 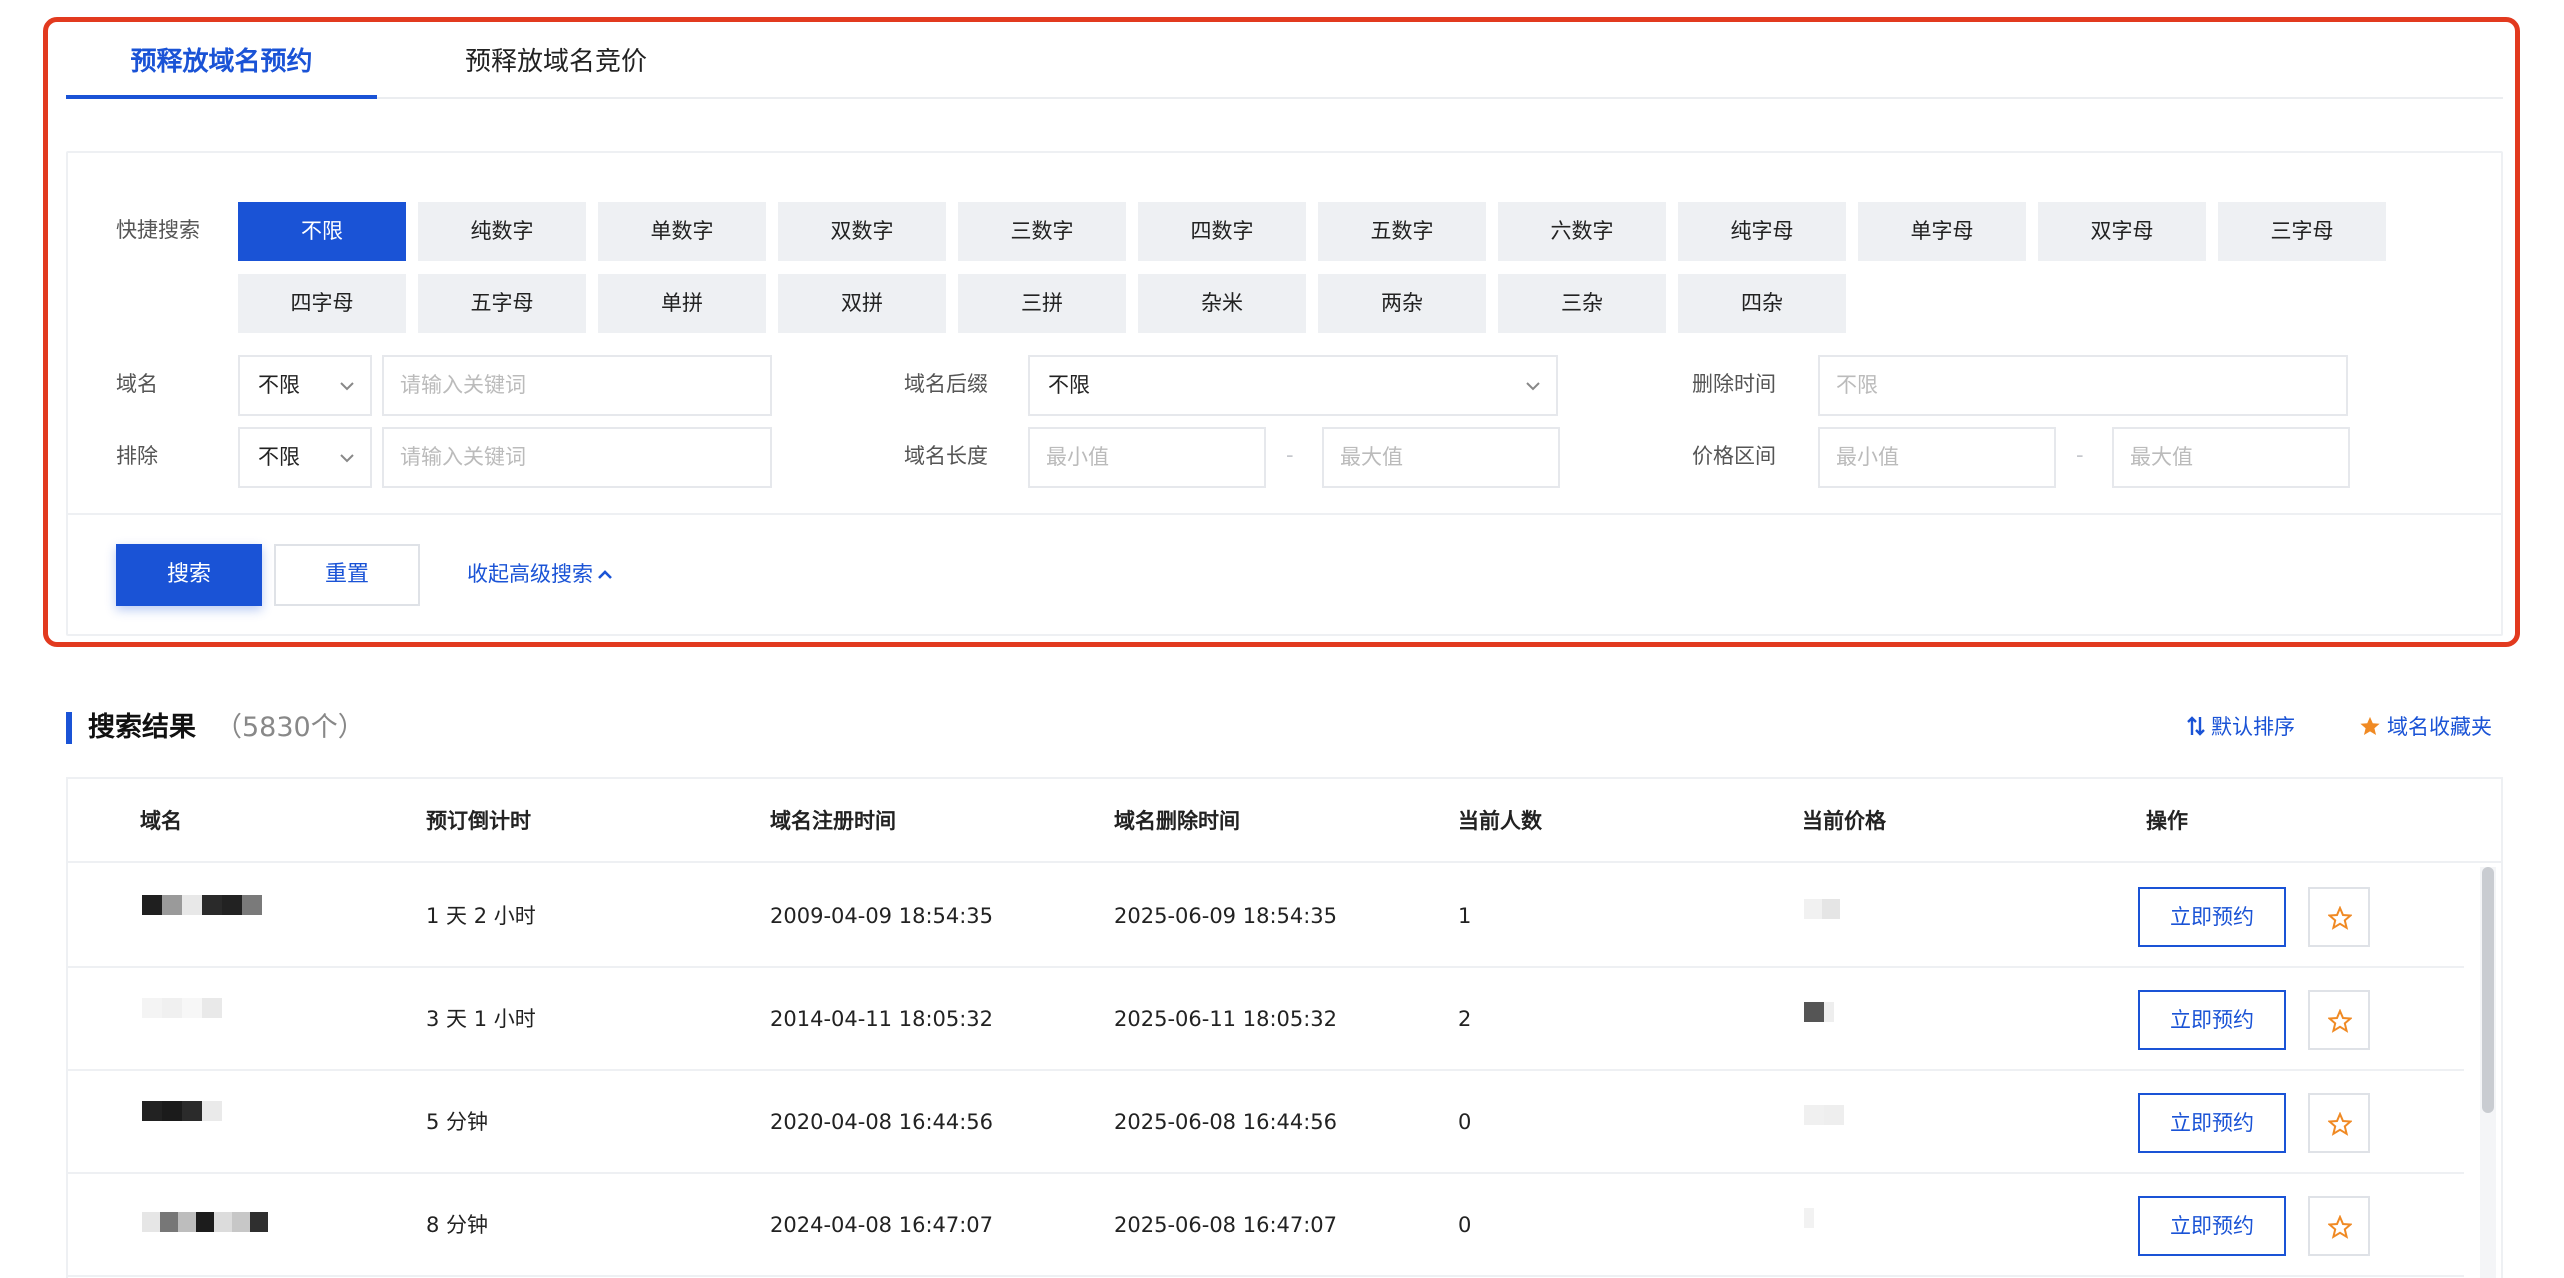 What do you see at coordinates (1284, 60) in the screenshot?
I see `tab-bar: 预释放域名预约 预释放域名竞价` at bounding box center [1284, 60].